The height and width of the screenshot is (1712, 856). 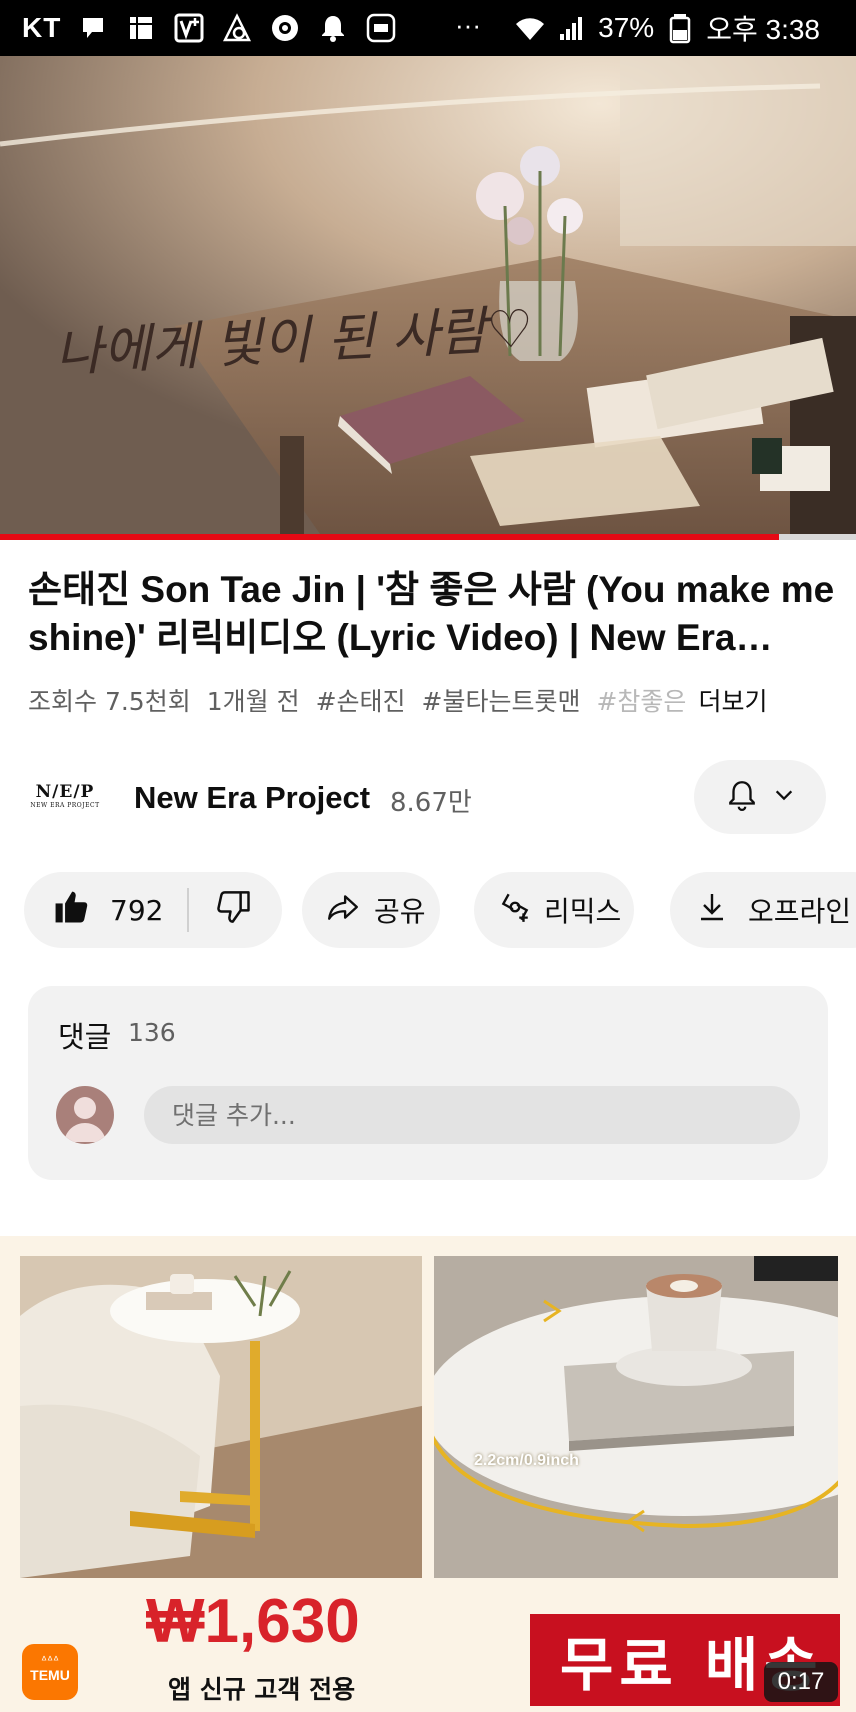 I want to click on temu-logo: ᐞᐞᐞ TEMU, so click(x=50, y=1672).